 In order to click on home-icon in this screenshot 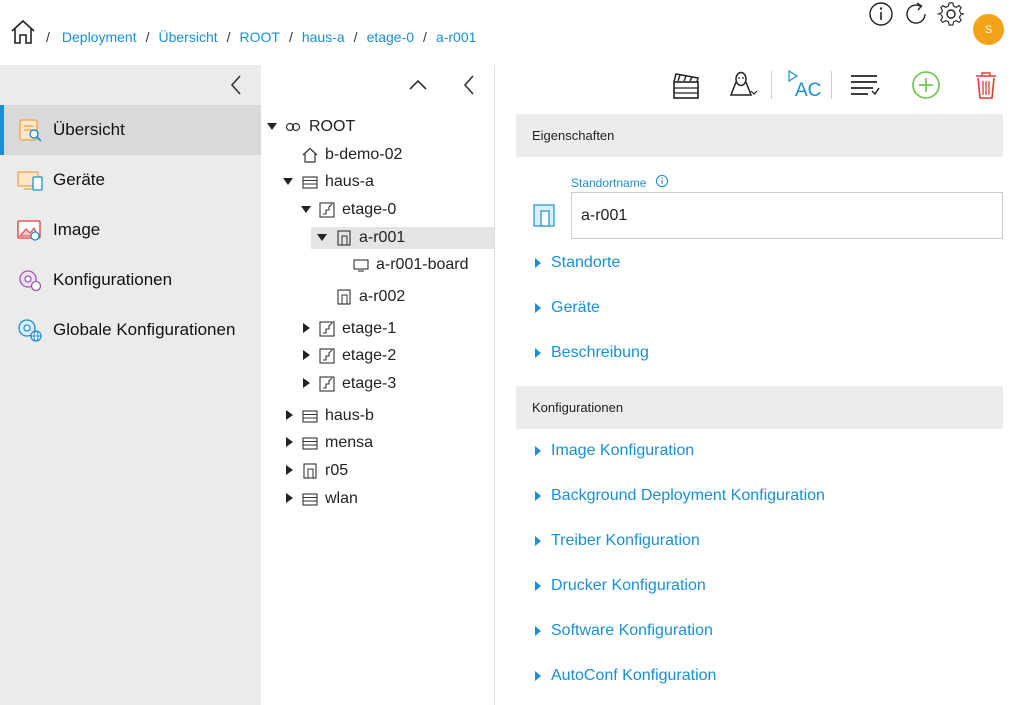, I will do `click(23, 32)`.